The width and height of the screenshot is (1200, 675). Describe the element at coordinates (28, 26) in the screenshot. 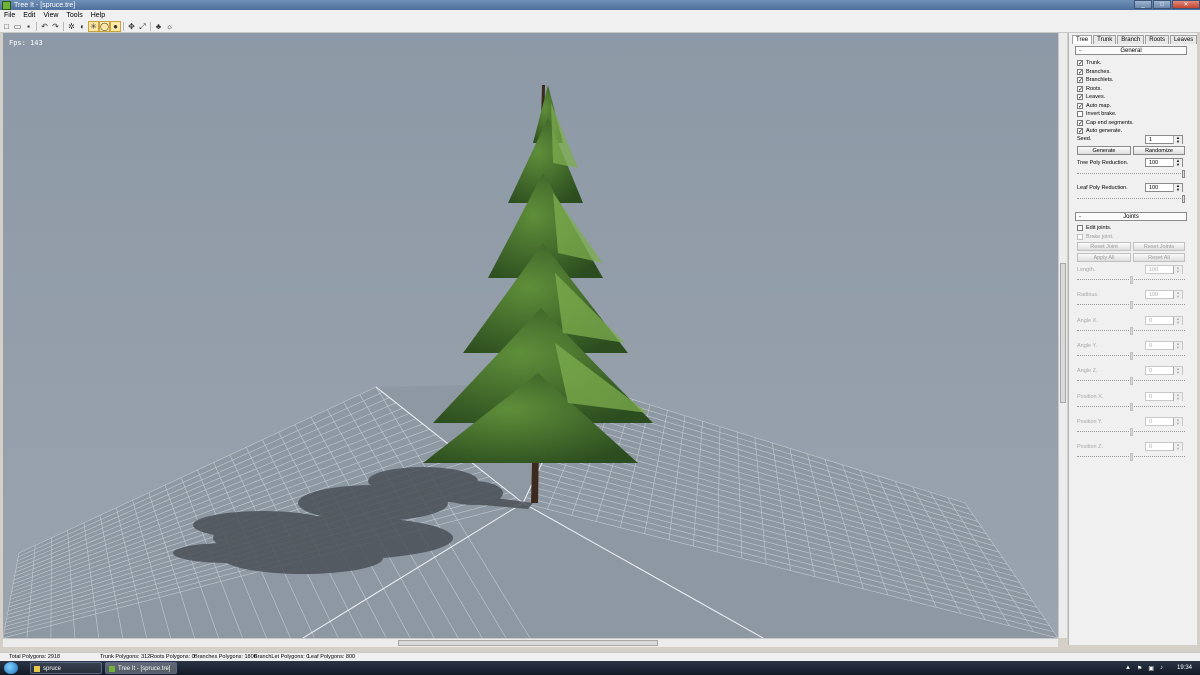

I see `save-icon: ▪` at that location.